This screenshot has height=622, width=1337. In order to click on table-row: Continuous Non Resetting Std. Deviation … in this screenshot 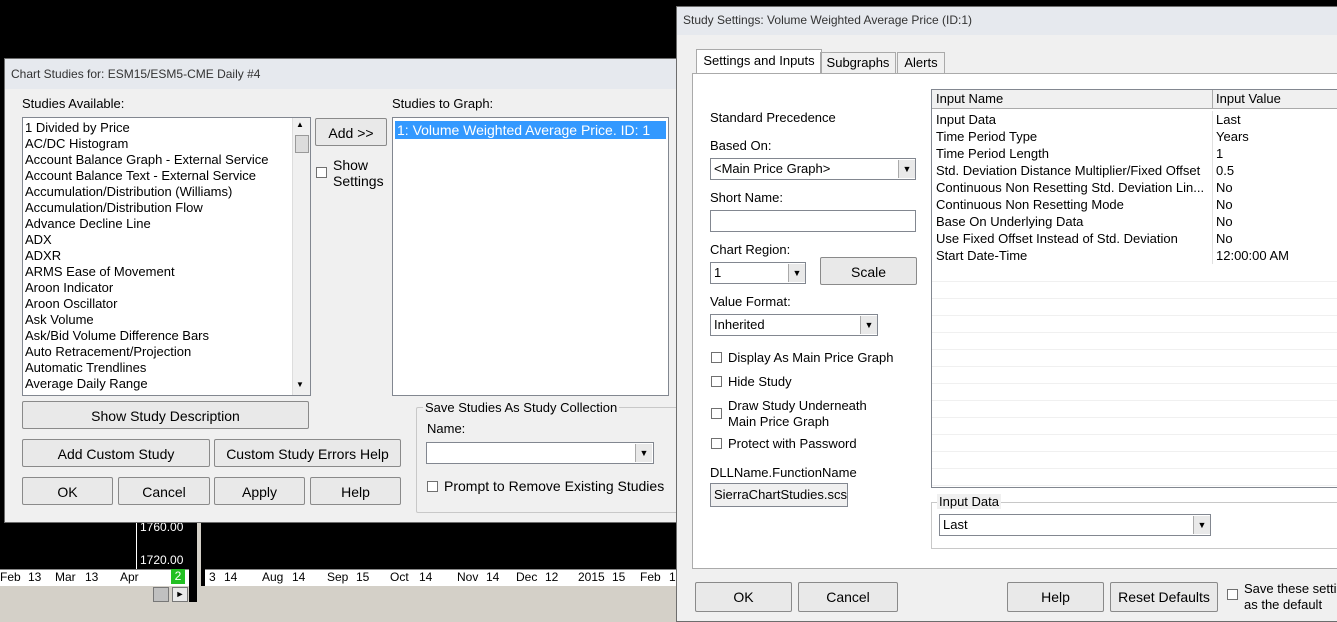, I will do `click(1134, 187)`.